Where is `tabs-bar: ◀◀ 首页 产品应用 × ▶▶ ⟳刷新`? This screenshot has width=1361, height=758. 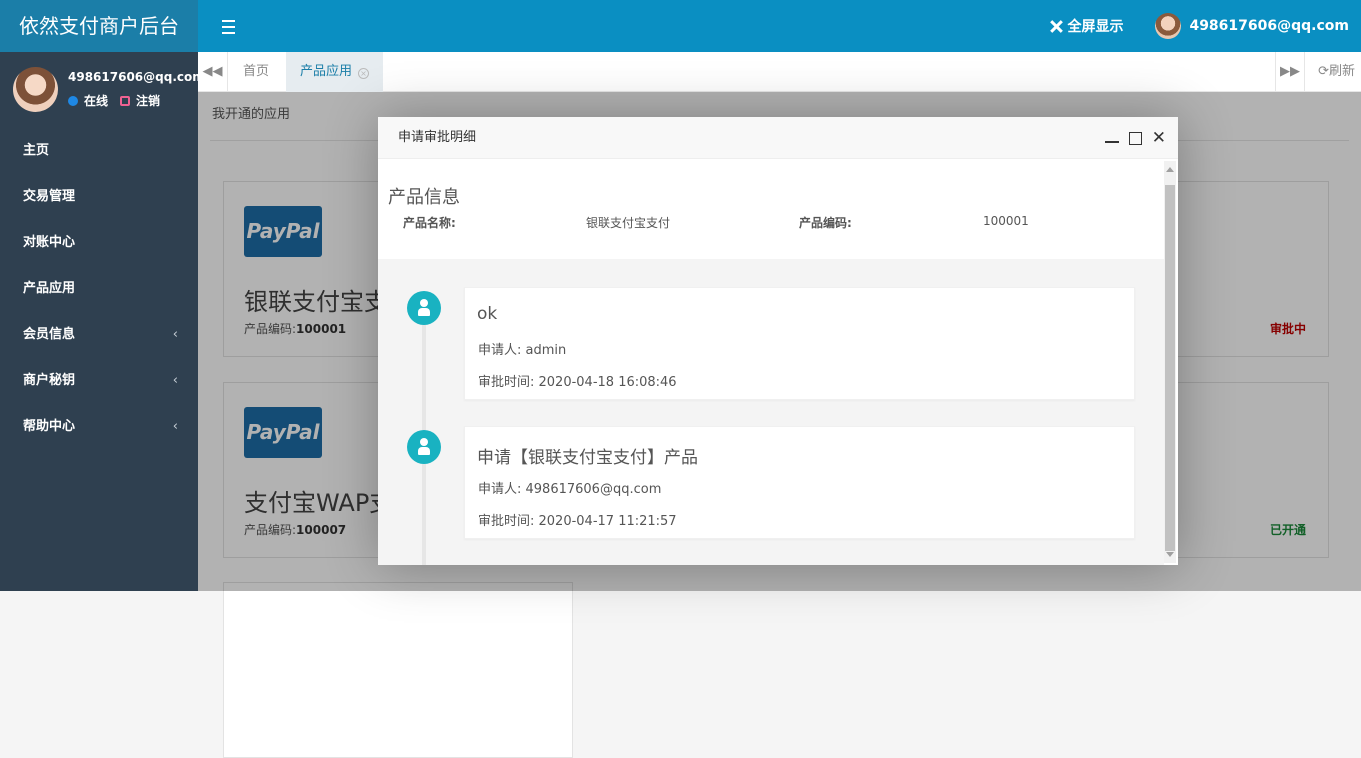
tabs-bar: ◀◀ 首页 产品应用 × ▶▶ ⟳刷新 is located at coordinates (779, 72).